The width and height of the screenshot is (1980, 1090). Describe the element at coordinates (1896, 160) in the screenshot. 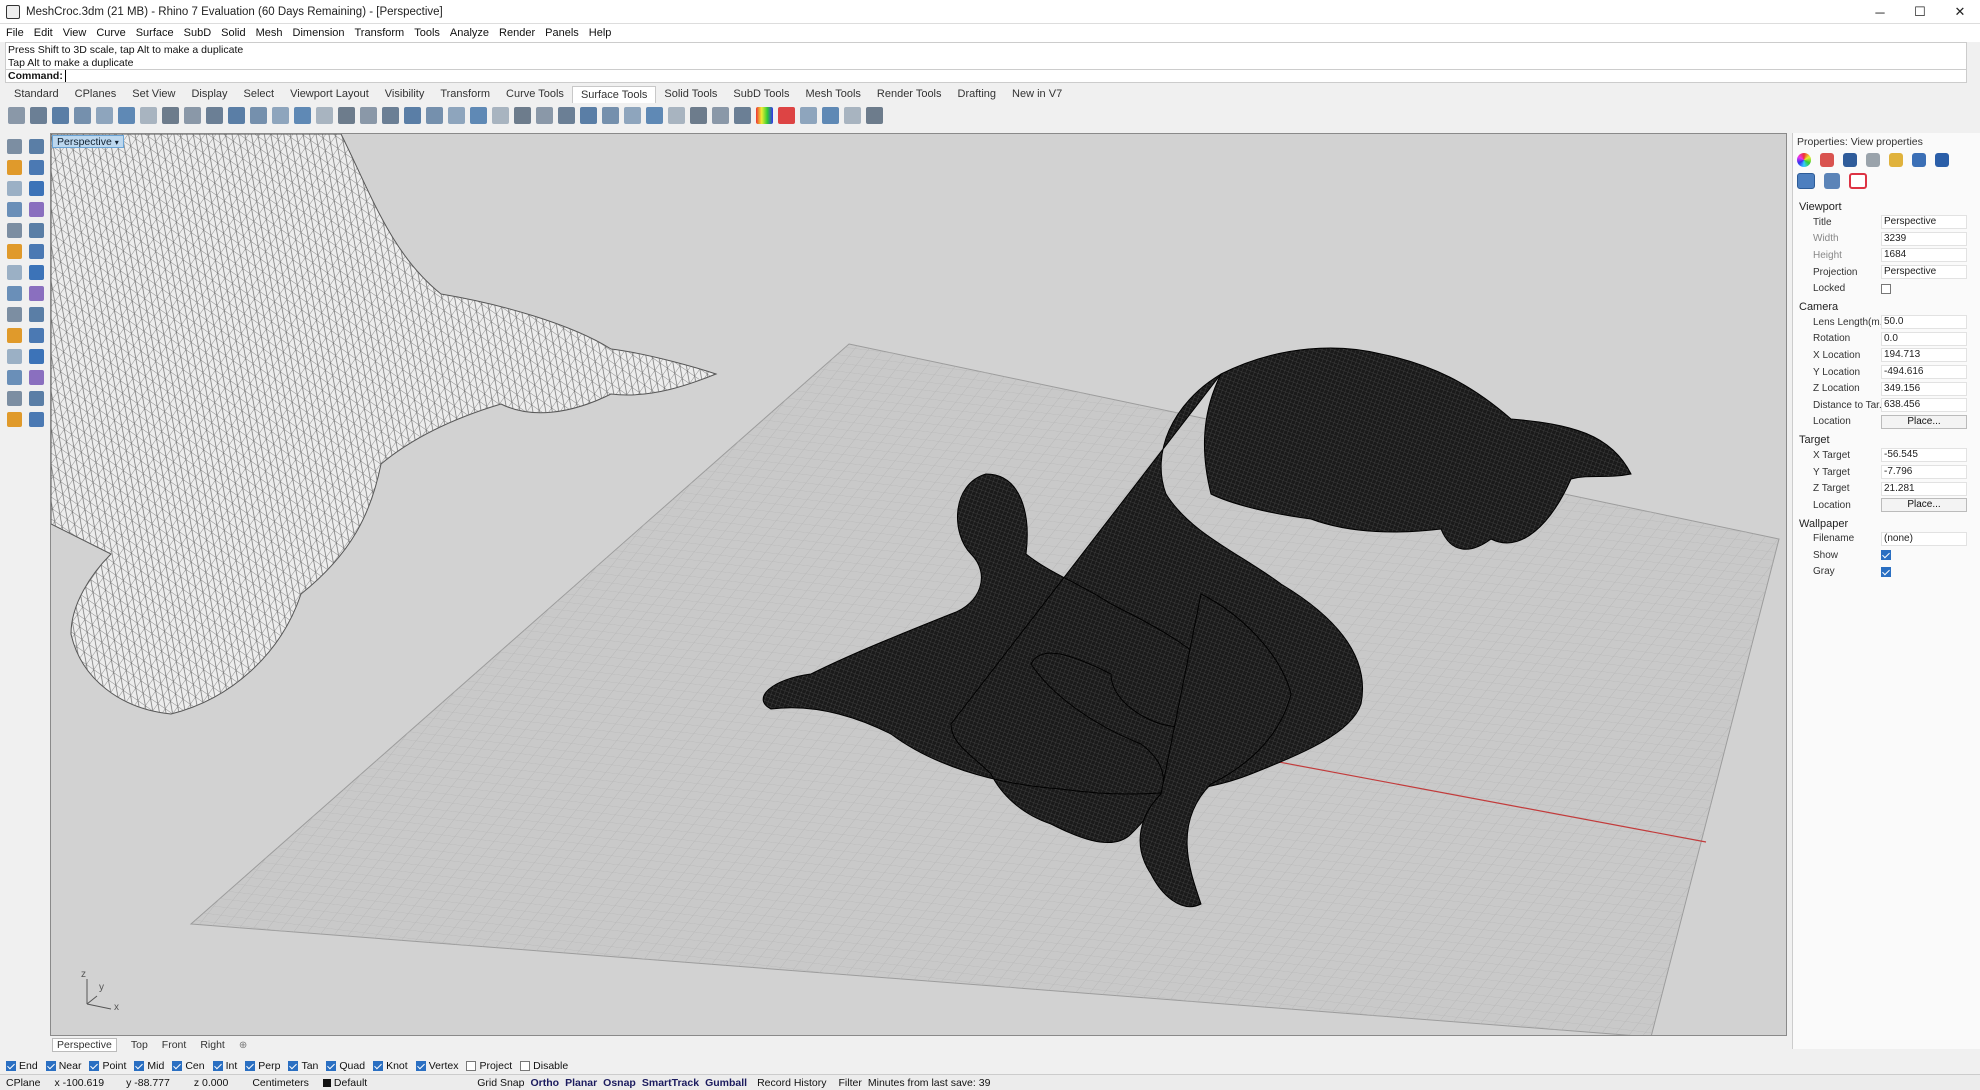

I see `folder-icon` at that location.